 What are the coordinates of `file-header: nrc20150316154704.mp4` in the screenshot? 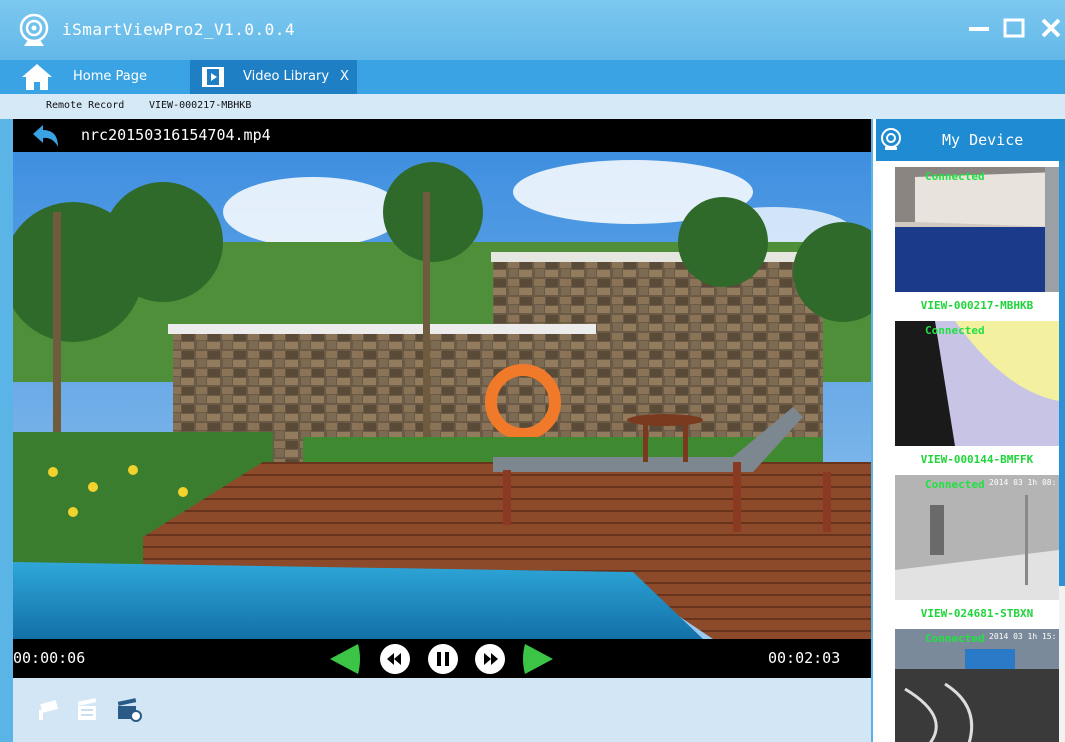 It's located at (442, 135).